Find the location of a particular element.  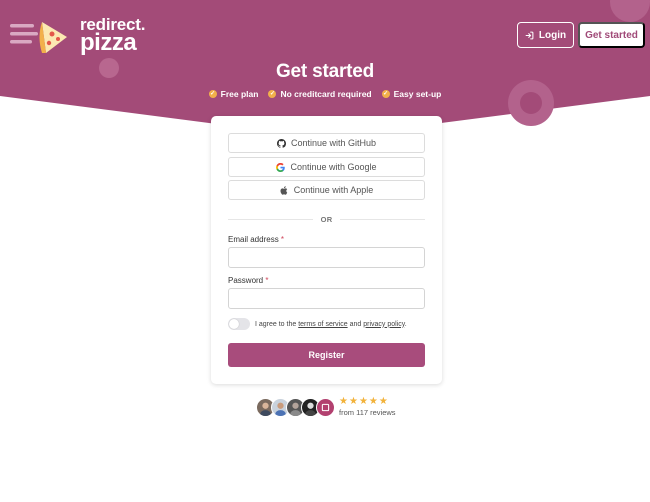

toggle-knob is located at coordinates (234, 324).